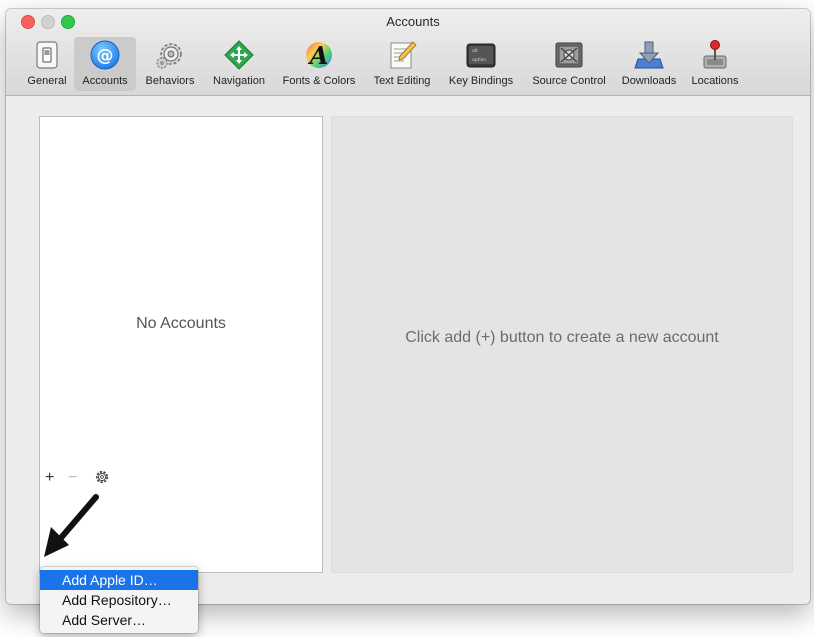  I want to click on toolbar-item-behaviors: Behaviors, so click(170, 64).